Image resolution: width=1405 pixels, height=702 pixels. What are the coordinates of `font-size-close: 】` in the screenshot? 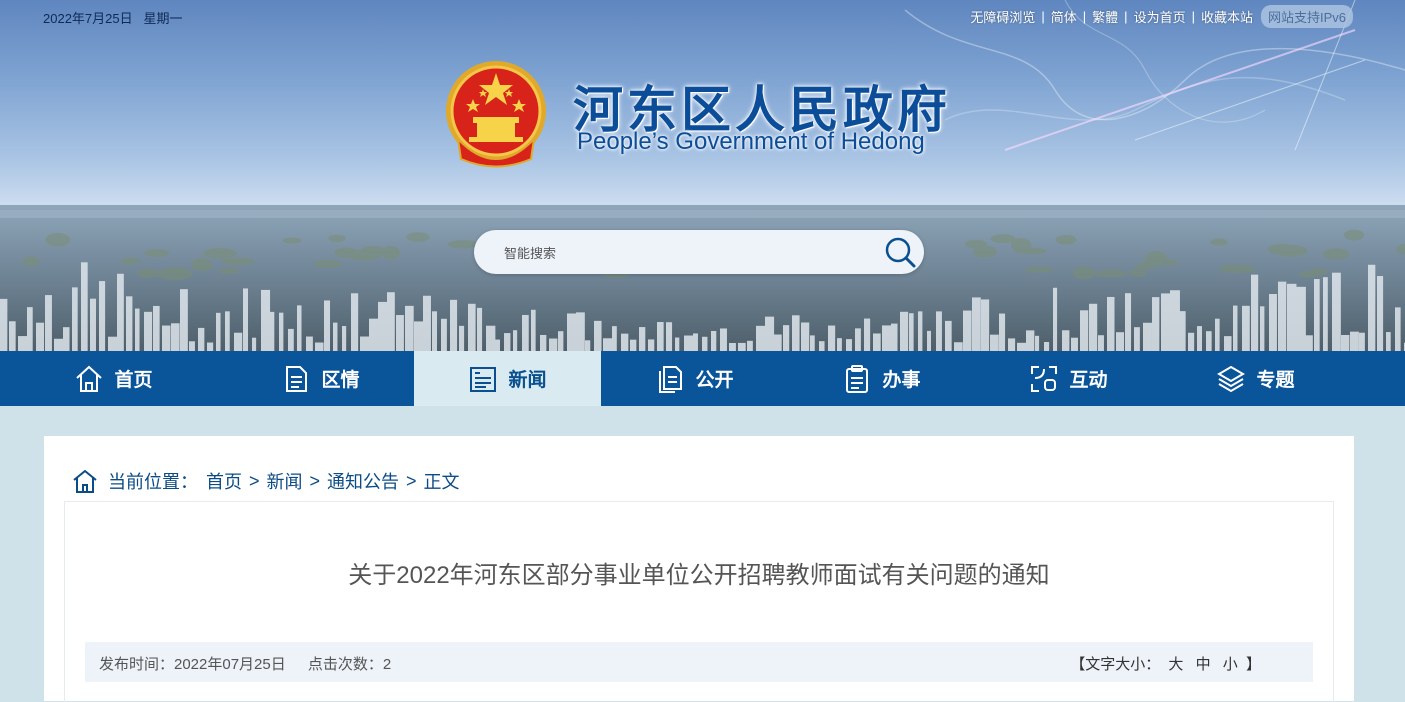 It's located at (1253, 664).